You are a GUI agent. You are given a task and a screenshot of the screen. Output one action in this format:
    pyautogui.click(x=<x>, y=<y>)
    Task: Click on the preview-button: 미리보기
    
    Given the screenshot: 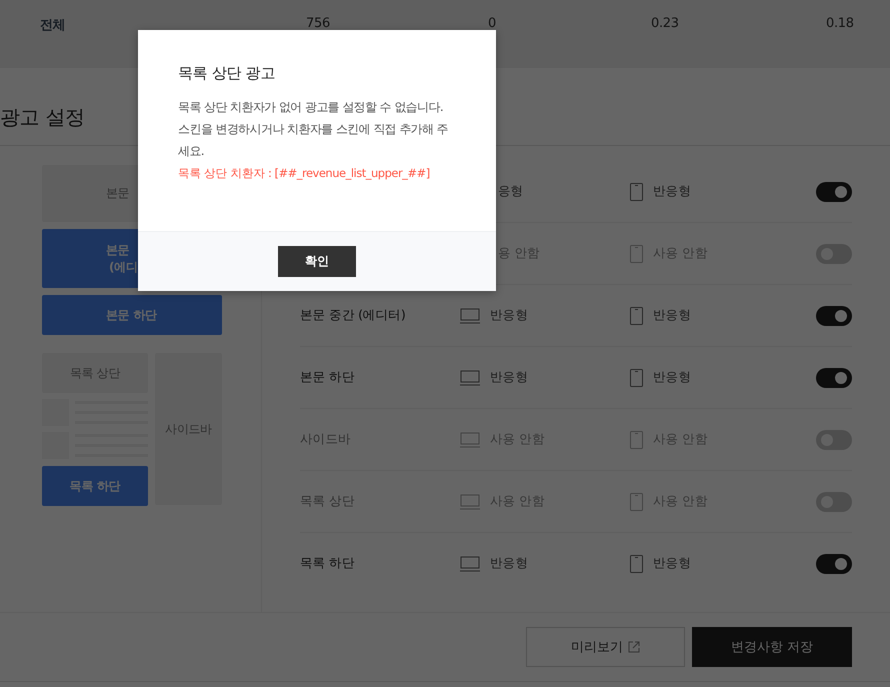 What is the action you would take?
    pyautogui.click(x=605, y=647)
    